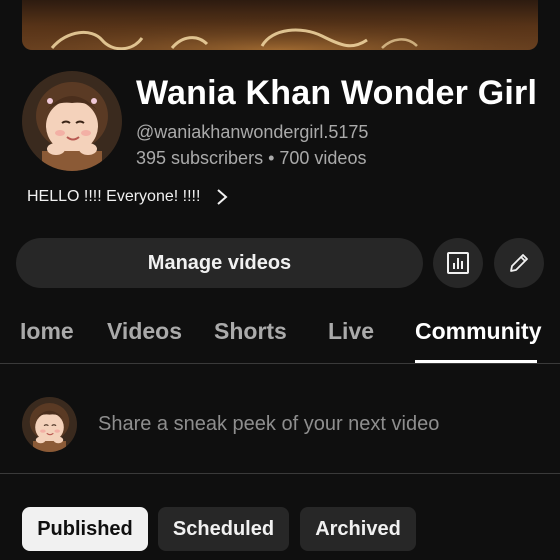 Image resolution: width=560 pixels, height=560 pixels. I want to click on channel-banner, so click(280, 25).